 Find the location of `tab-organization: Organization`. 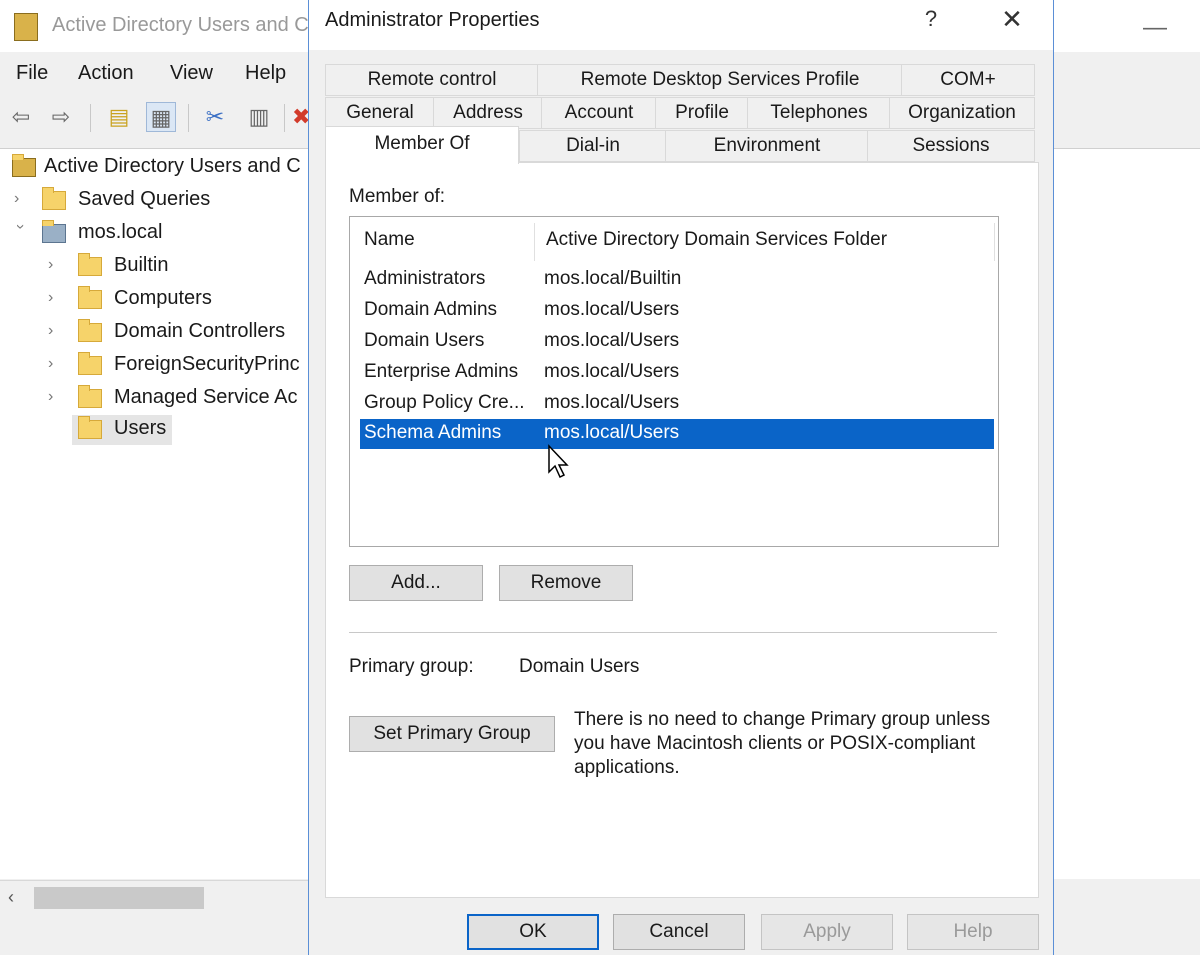

tab-organization: Organization is located at coordinates (962, 113).